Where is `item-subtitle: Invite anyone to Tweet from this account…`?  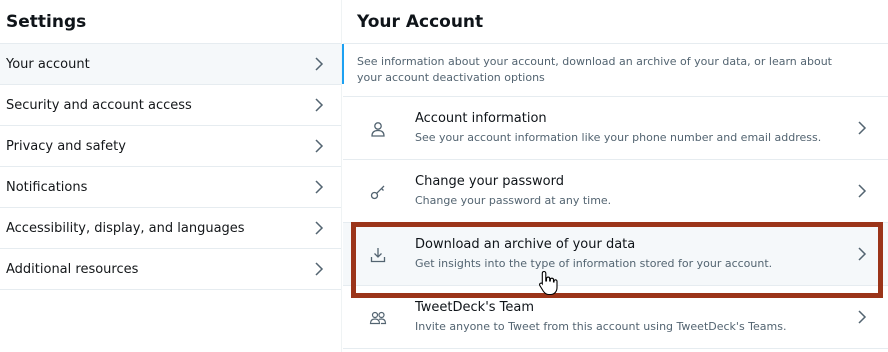
item-subtitle: Invite anyone to Tweet from this account… is located at coordinates (601, 326).